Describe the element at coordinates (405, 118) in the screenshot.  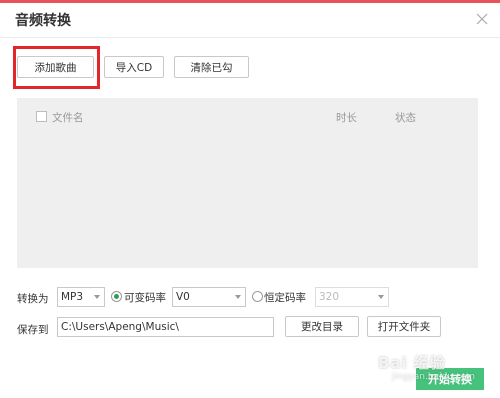
I see `column-status: 状态` at that location.